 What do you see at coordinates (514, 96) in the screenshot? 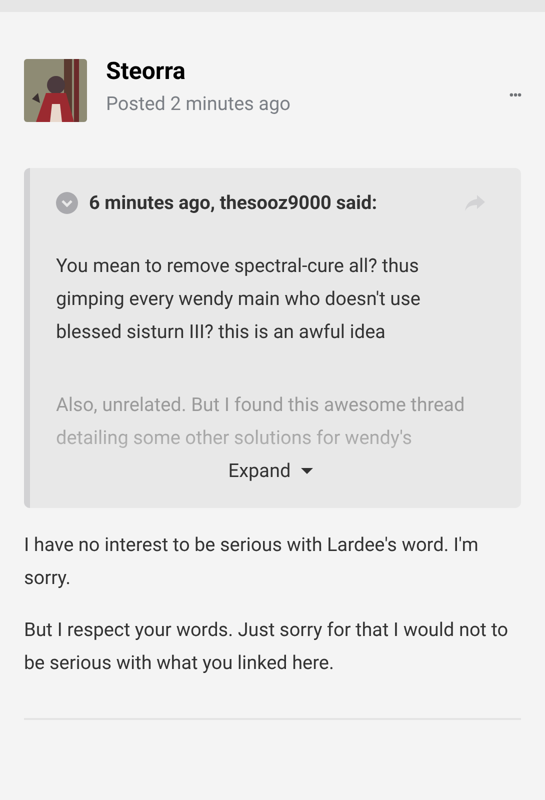
I see `more-menu-button: •••` at bounding box center [514, 96].